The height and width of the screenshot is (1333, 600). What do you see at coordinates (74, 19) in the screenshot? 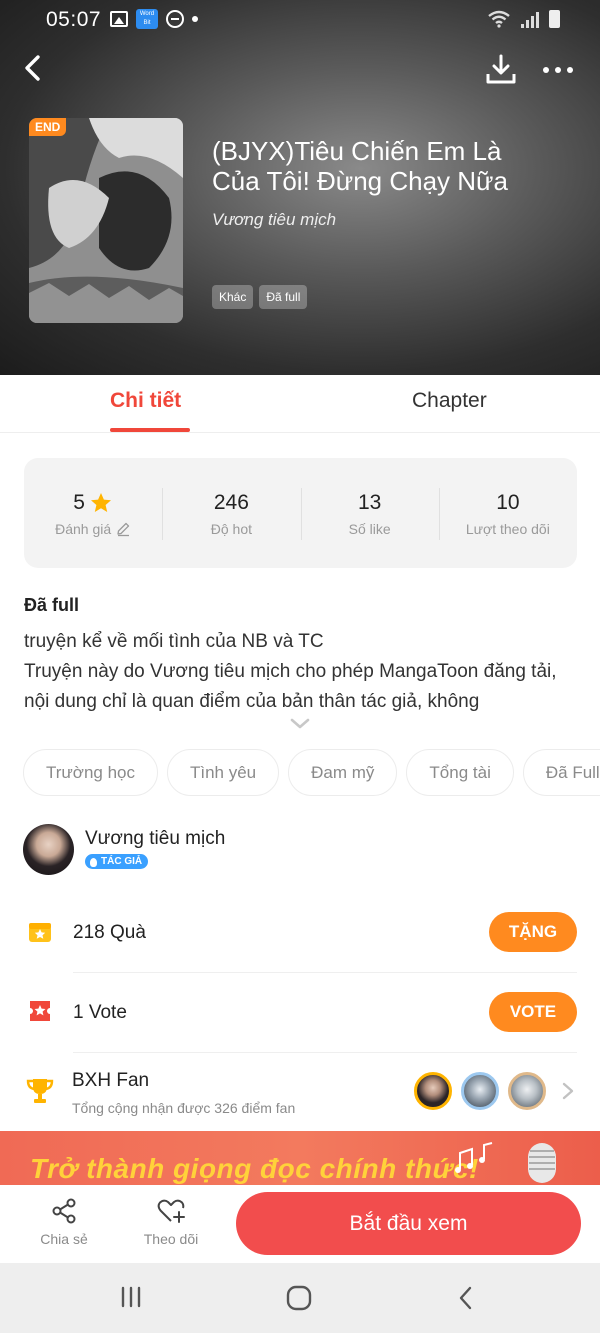
I see `status-time: 05:07` at bounding box center [74, 19].